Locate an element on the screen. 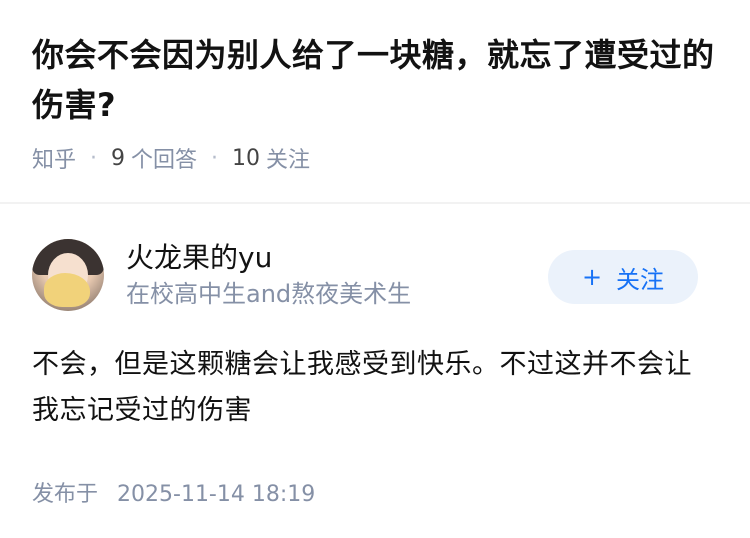  question-meta: 知乎 · 9 个回答 · 10 关注 is located at coordinates (375, 158).